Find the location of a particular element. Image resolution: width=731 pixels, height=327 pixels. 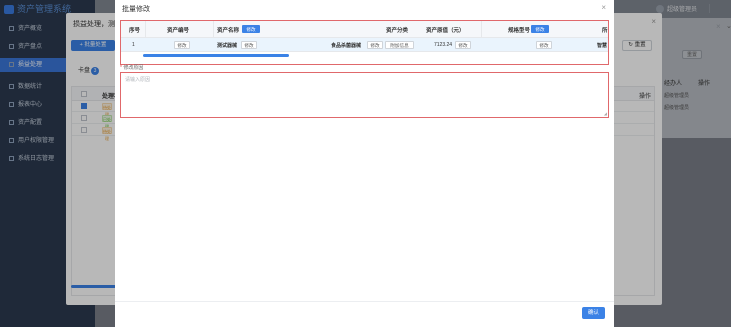

col-asset-code: 资产编号 is located at coordinates (178, 31).